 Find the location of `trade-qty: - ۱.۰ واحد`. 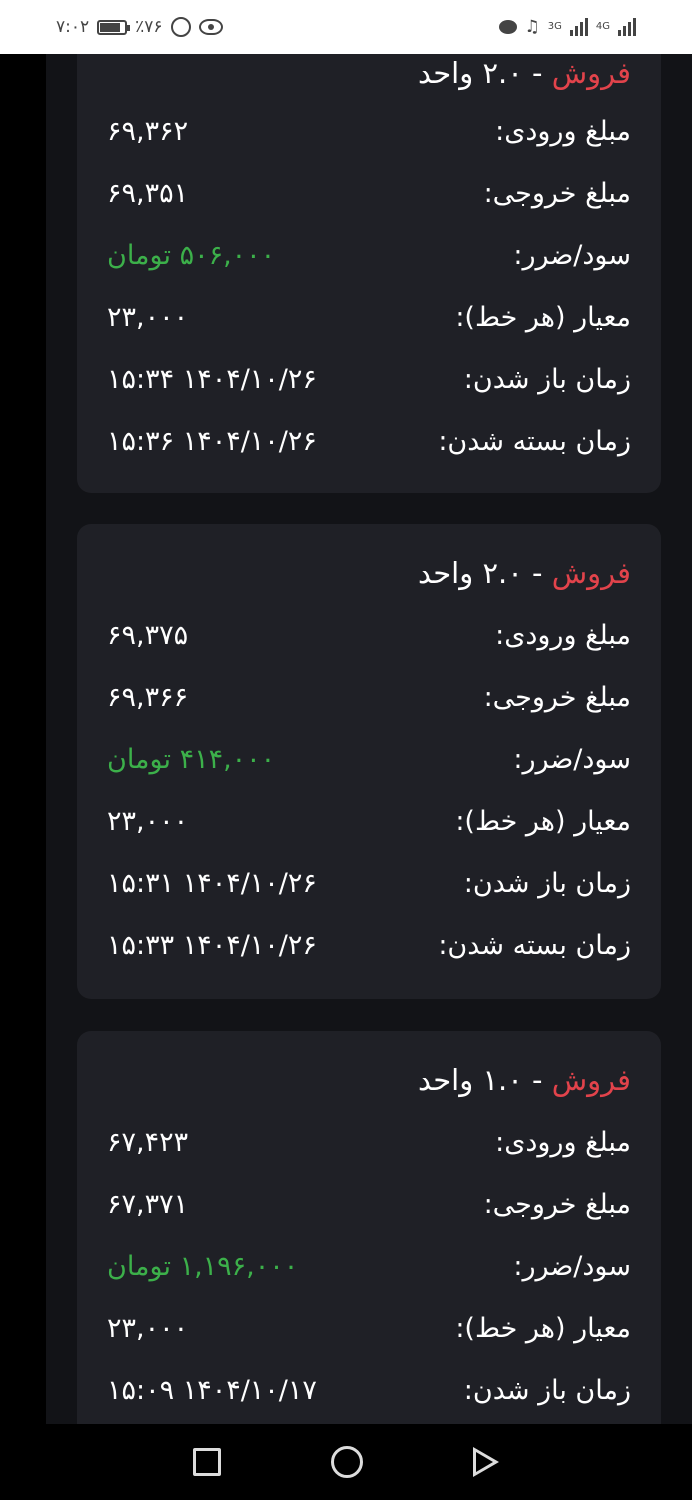

trade-qty: - ۱.۰ واحد is located at coordinates (485, 1080).